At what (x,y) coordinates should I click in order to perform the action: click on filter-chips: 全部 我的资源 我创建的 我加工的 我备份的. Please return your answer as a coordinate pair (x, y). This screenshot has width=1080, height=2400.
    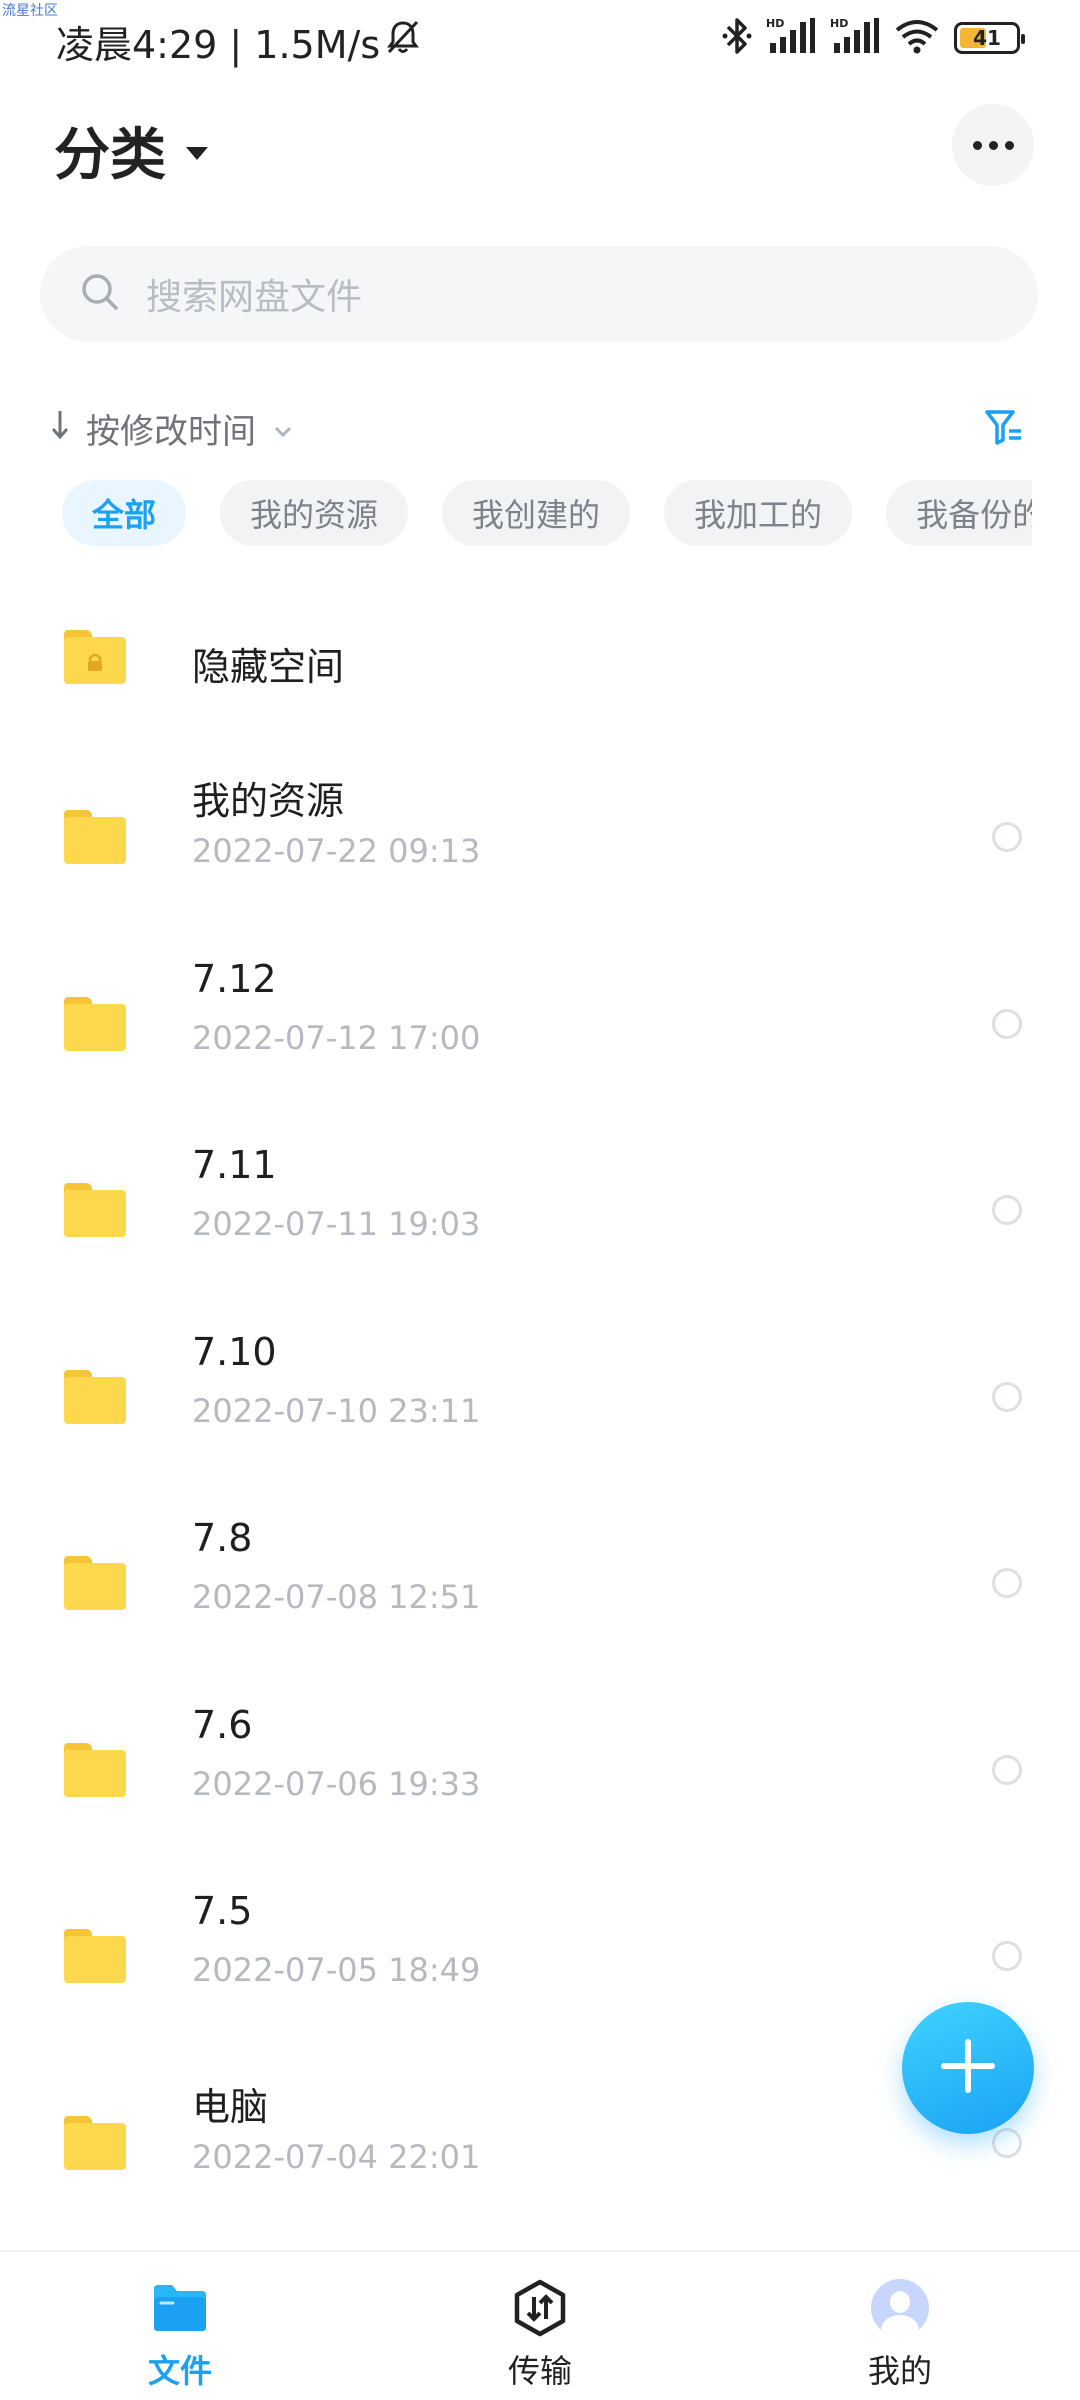
    Looking at the image, I should click on (547, 513).